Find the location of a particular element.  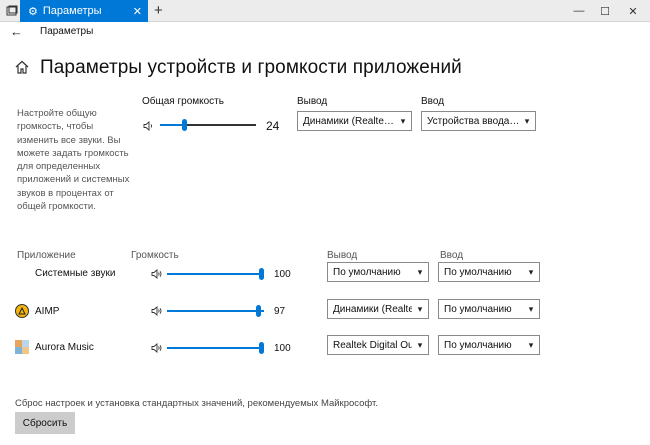

col-volume-header: Громкость is located at coordinates (155, 255).